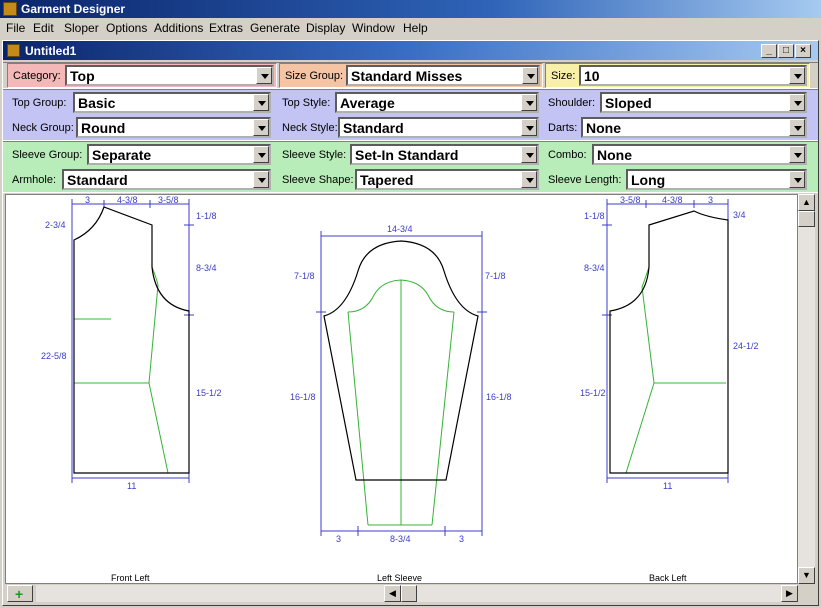 The width and height of the screenshot is (821, 608). What do you see at coordinates (769, 51) in the screenshot?
I see `minimize-button: _` at bounding box center [769, 51].